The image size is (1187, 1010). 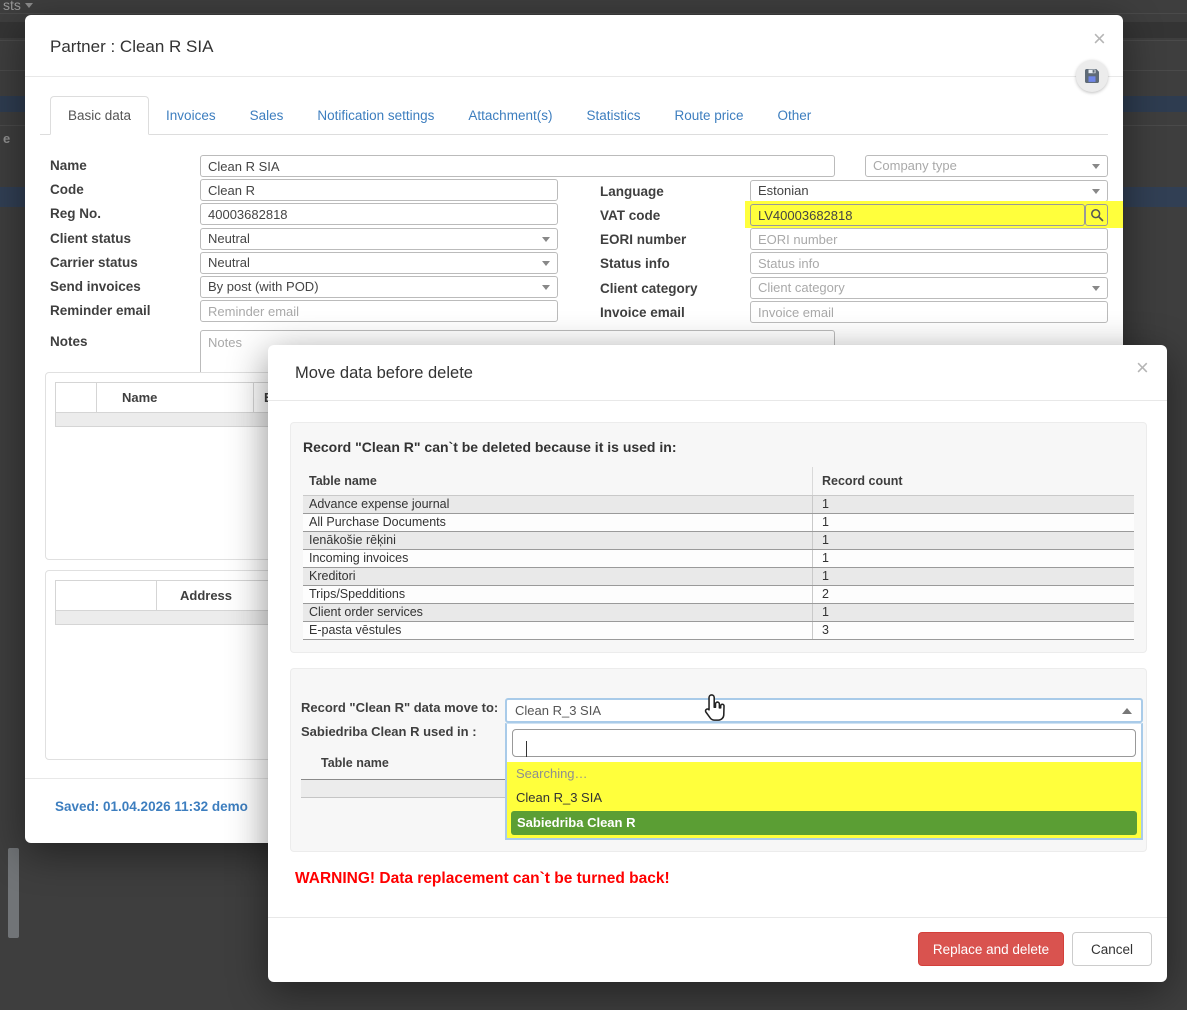 I want to click on background-text-fragment: e, so click(x=7, y=138).